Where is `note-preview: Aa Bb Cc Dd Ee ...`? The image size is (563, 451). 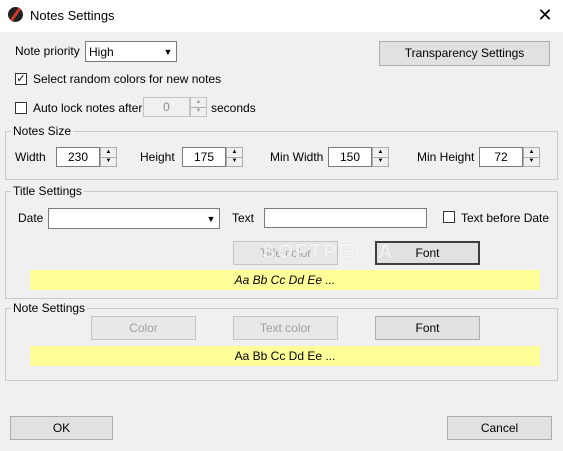
note-preview: Aa Bb Cc Dd Ee ... is located at coordinates (285, 356).